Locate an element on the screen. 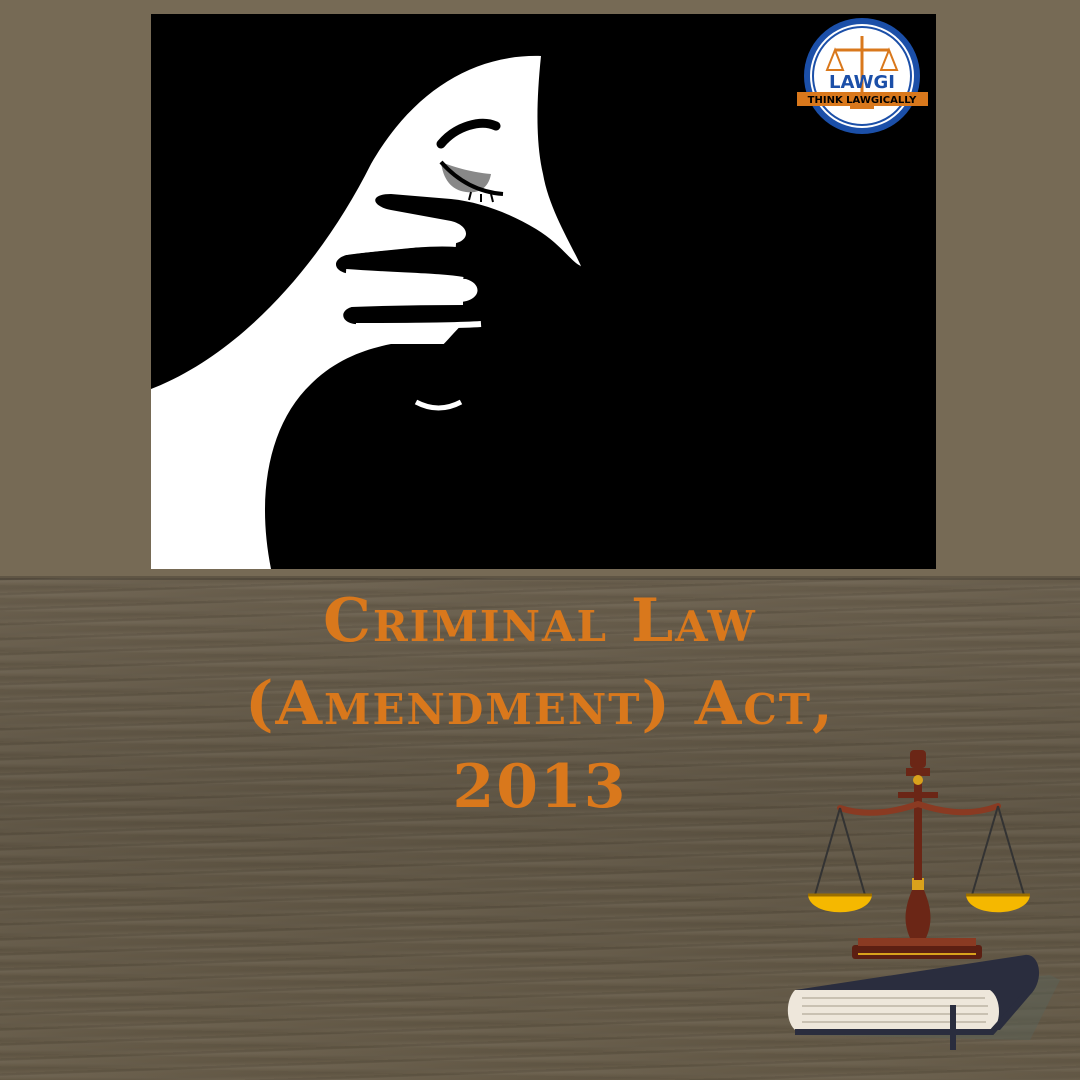  scales-on-book is located at coordinates (925, 900).